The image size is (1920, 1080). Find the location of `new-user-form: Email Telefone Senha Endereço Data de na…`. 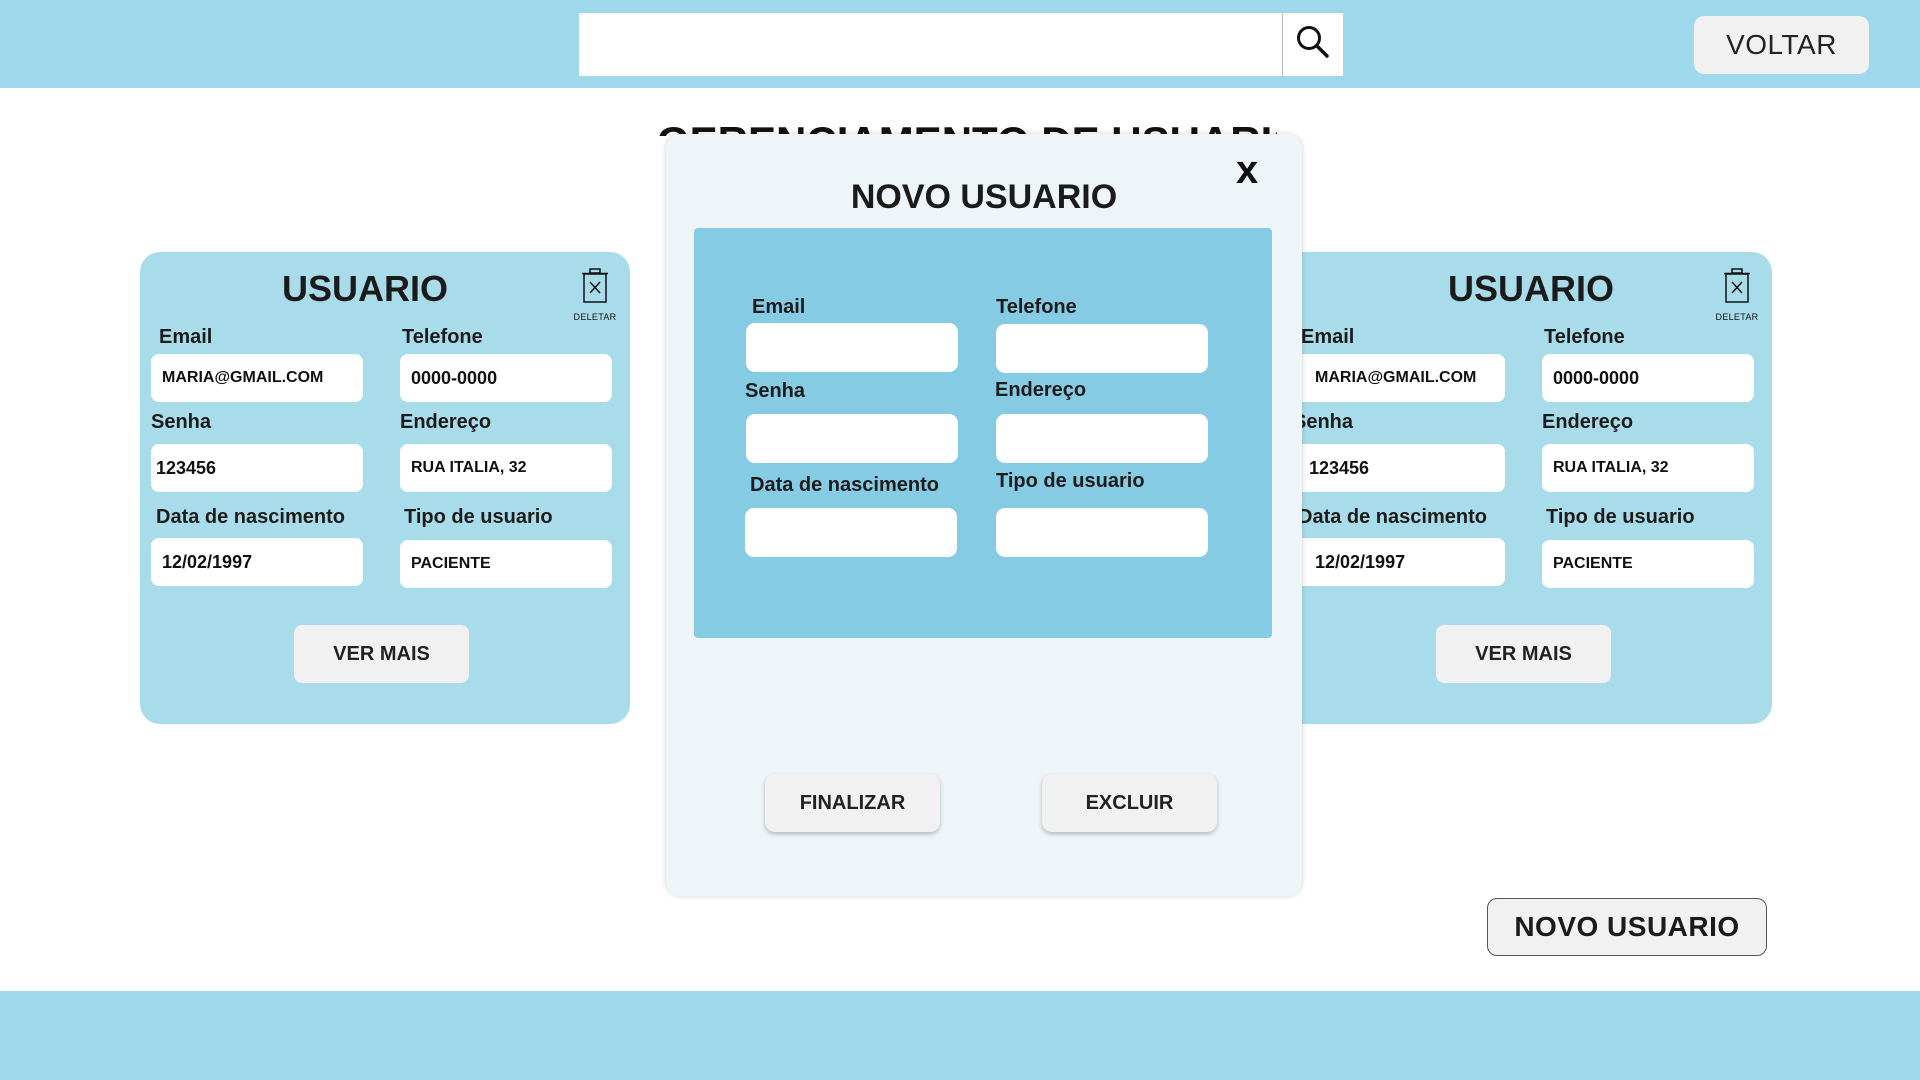

new-user-form: Email Telefone Senha Endereço Data de na… is located at coordinates (983, 433).